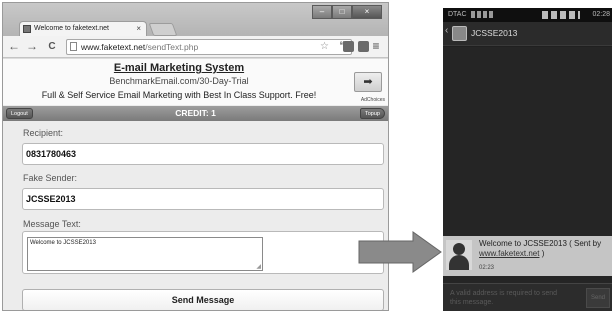 The height and width of the screenshot is (311, 612). I want to click on resize-grip-icon: ◢, so click(258, 266).